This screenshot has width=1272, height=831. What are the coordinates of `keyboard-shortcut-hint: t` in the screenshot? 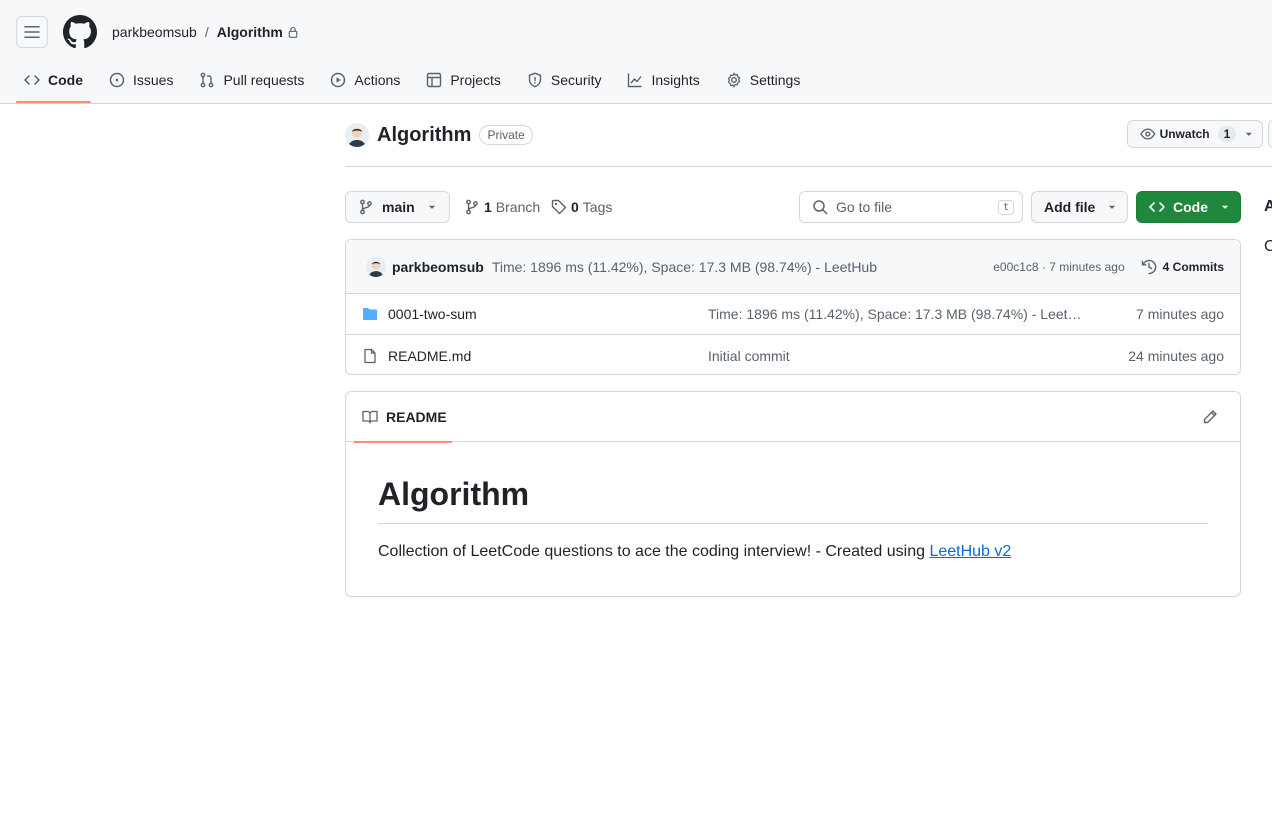 It's located at (1005, 207).